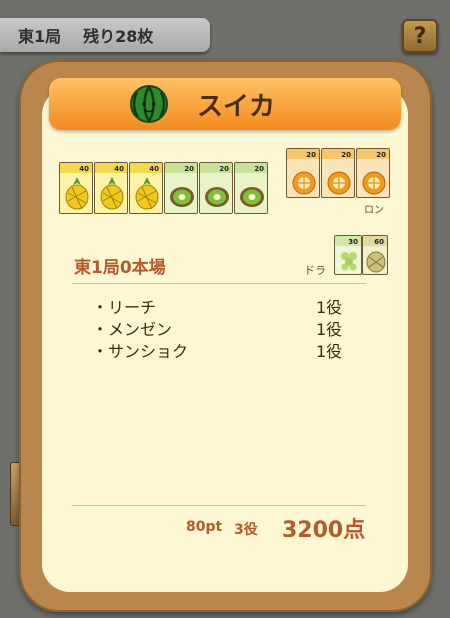  Describe the element at coordinates (222, 349) in the screenshot. I see `yaku-row: ・サンショク 1役` at that location.